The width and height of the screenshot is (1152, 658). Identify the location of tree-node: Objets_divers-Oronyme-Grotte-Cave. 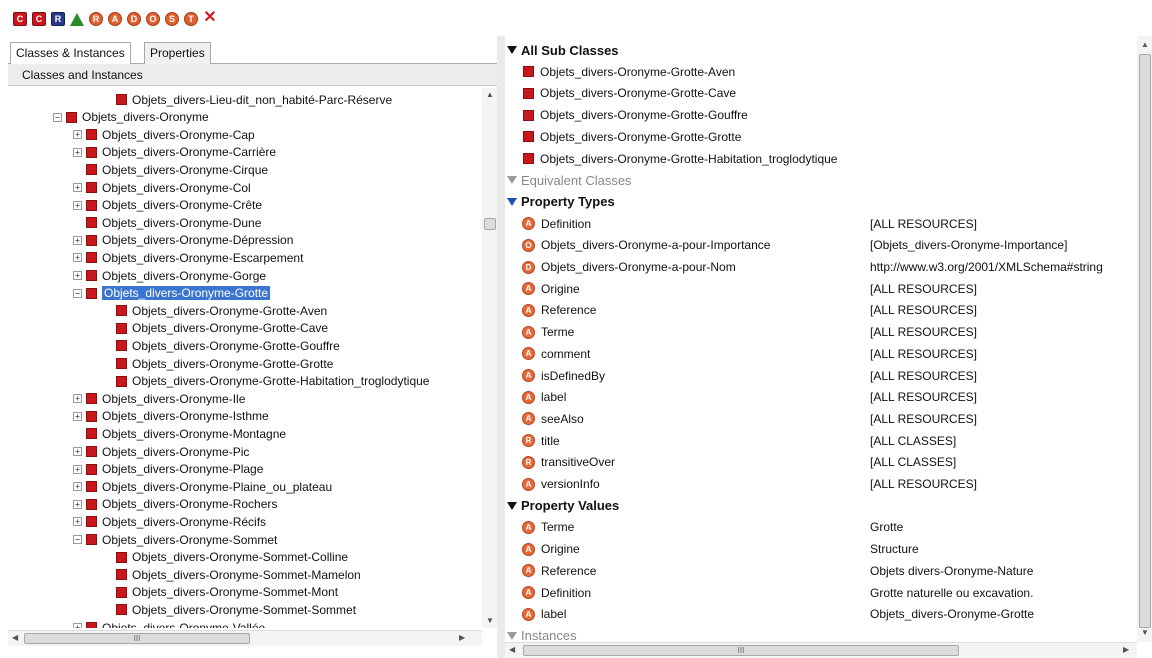
(222, 328).